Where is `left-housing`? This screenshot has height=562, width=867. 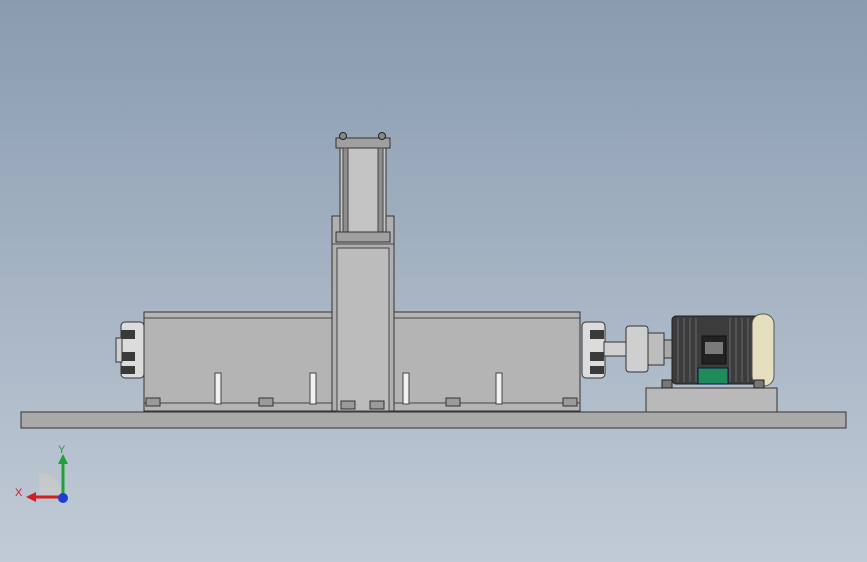 left-housing is located at coordinates (238, 361).